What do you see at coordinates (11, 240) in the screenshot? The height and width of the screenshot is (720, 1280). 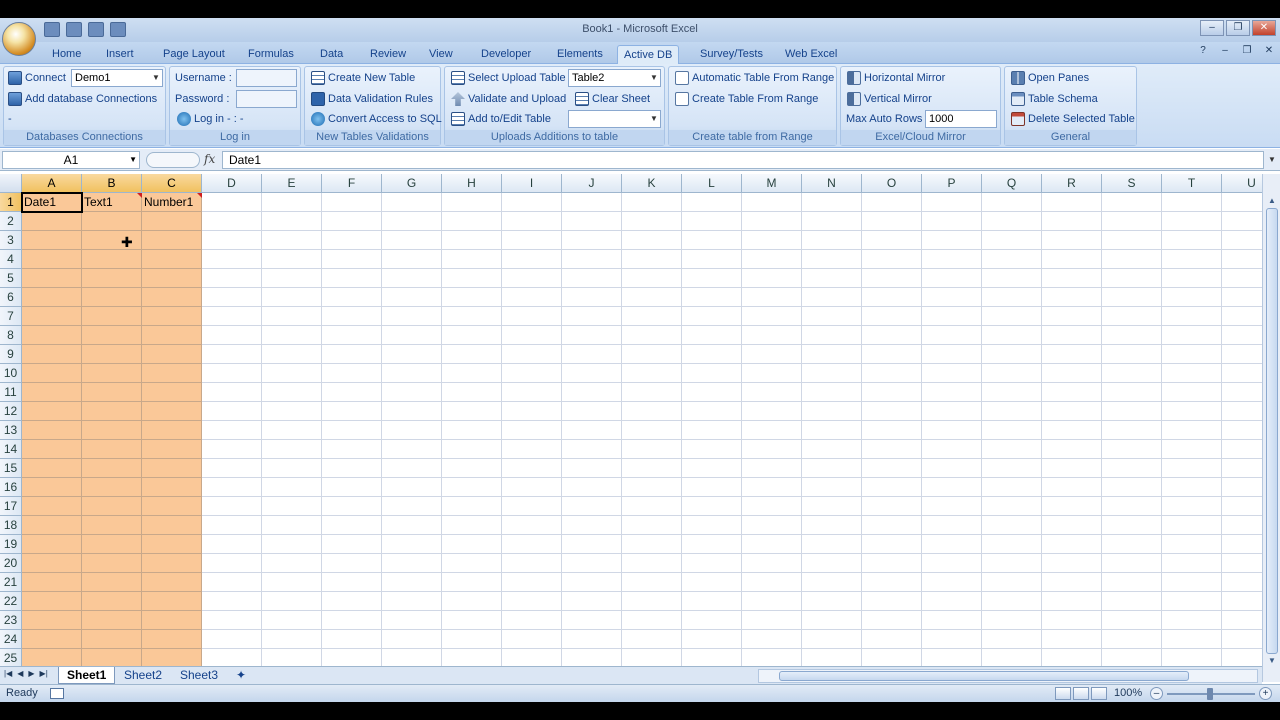 I see `row-header-3: 3` at bounding box center [11, 240].